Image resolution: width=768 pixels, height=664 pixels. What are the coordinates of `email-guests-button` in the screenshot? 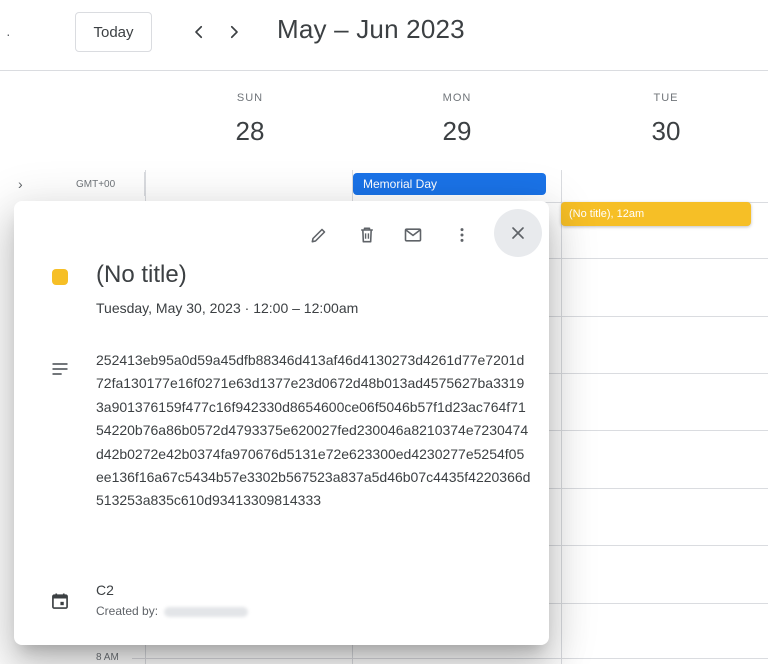 It's located at (413, 235).